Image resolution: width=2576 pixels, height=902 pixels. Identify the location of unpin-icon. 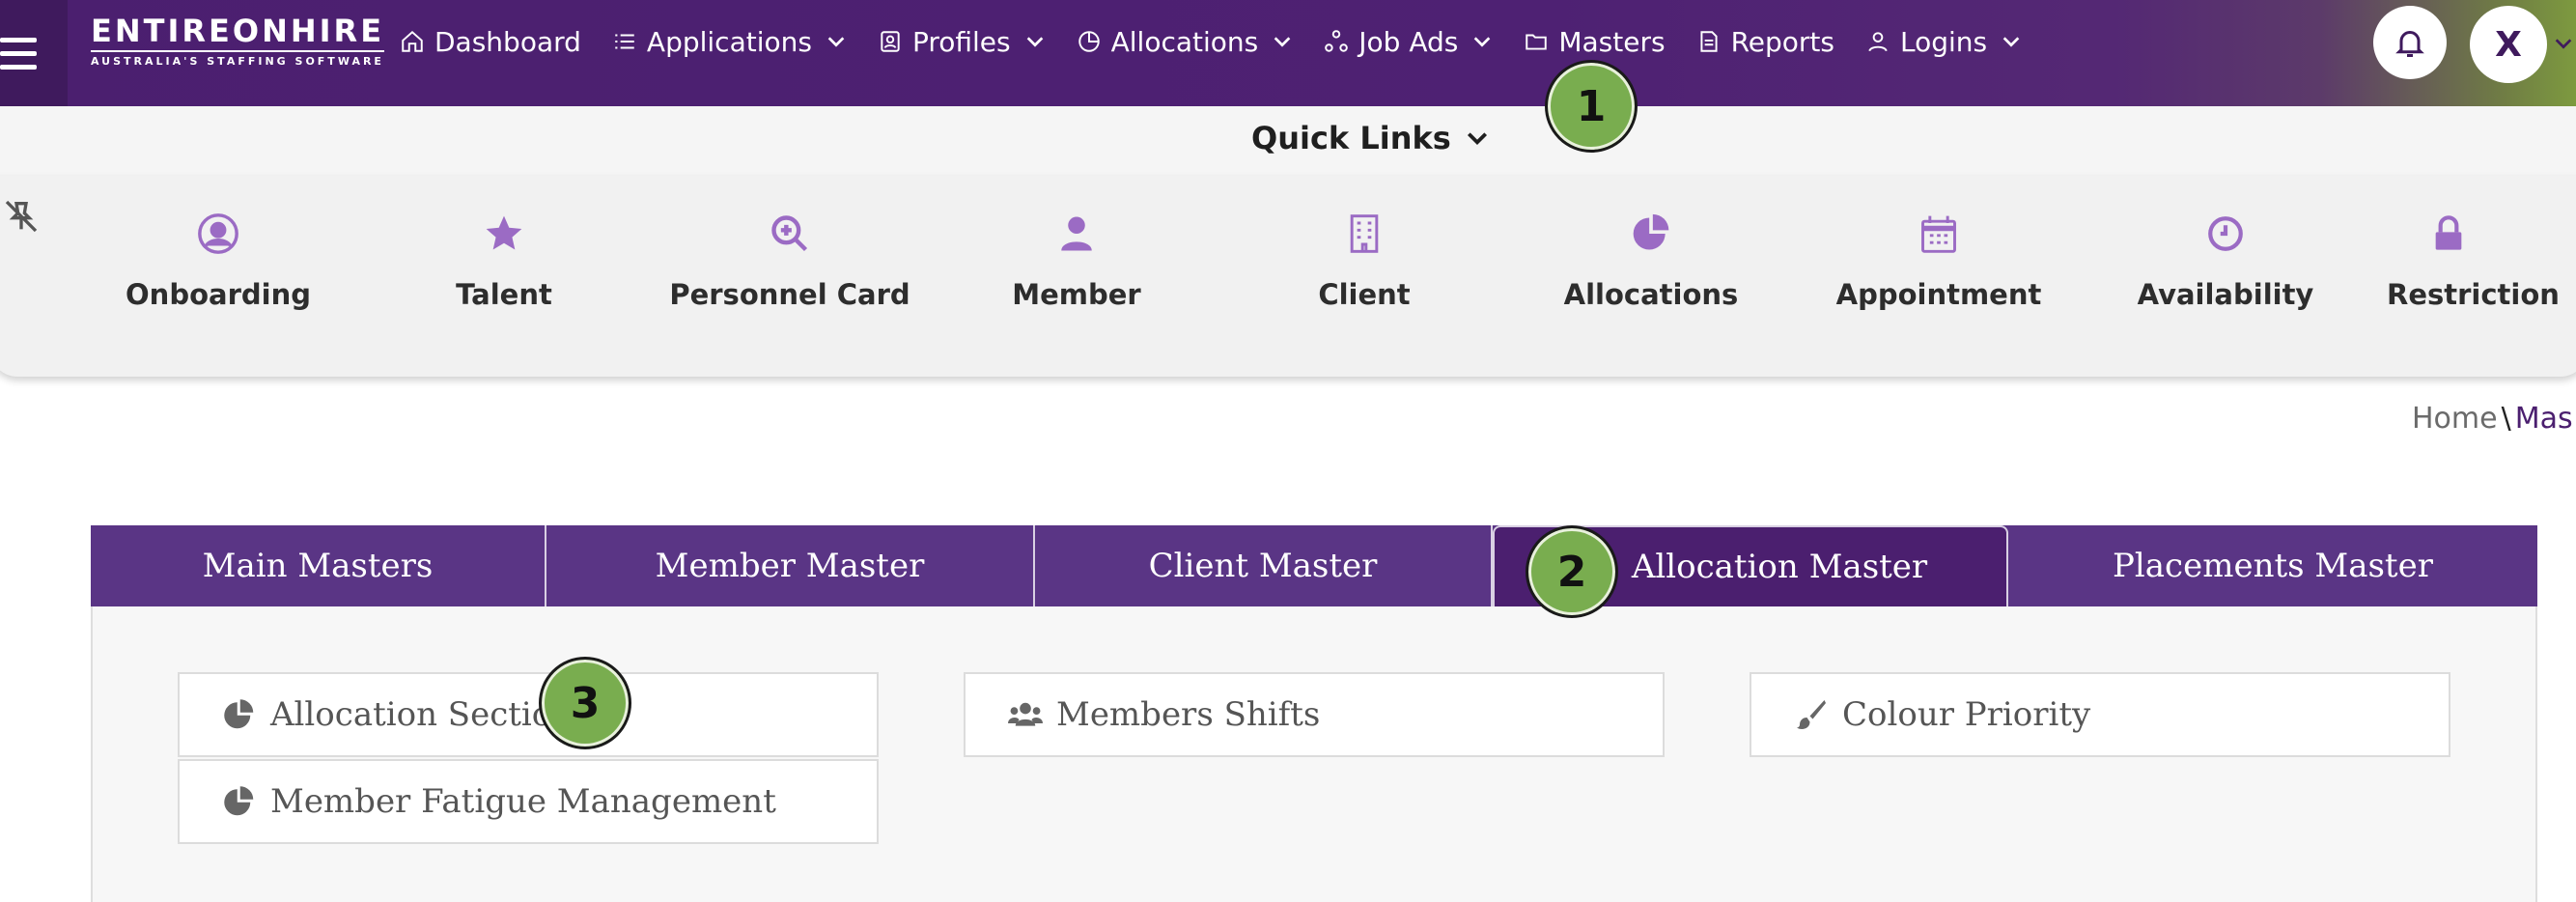
(22, 216).